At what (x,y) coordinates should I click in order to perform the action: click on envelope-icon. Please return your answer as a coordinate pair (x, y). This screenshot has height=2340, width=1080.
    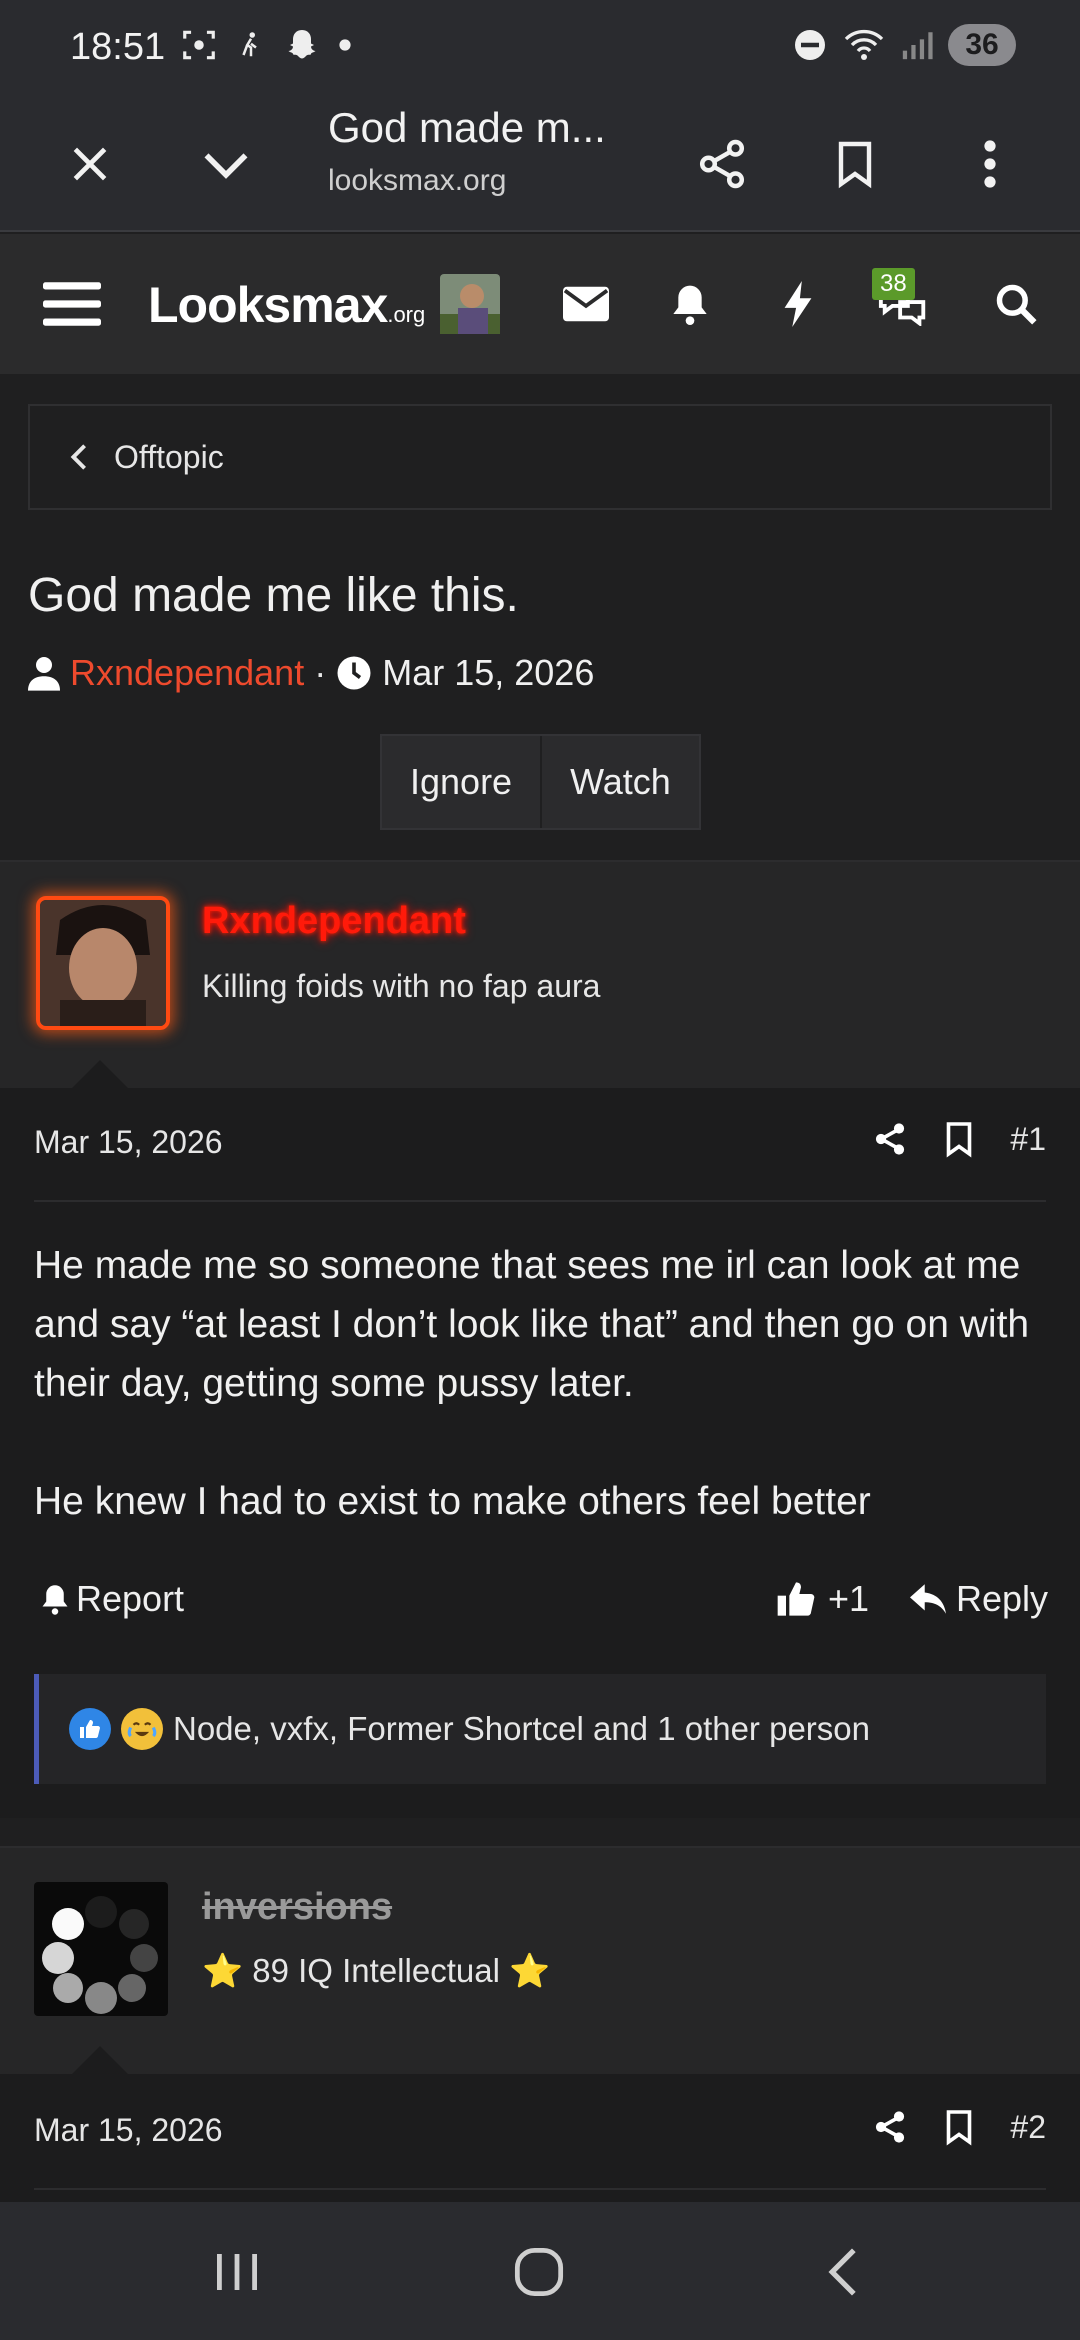
    Looking at the image, I should click on (586, 304).